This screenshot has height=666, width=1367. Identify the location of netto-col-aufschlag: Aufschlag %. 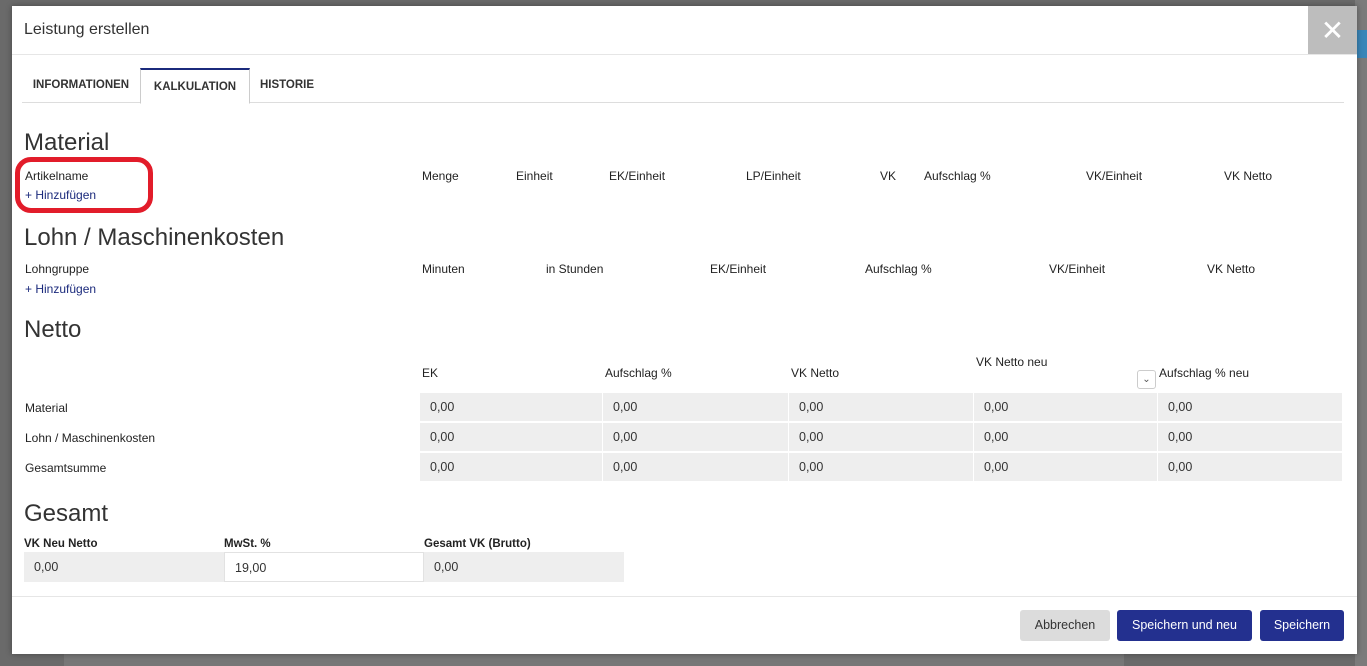
(638, 373).